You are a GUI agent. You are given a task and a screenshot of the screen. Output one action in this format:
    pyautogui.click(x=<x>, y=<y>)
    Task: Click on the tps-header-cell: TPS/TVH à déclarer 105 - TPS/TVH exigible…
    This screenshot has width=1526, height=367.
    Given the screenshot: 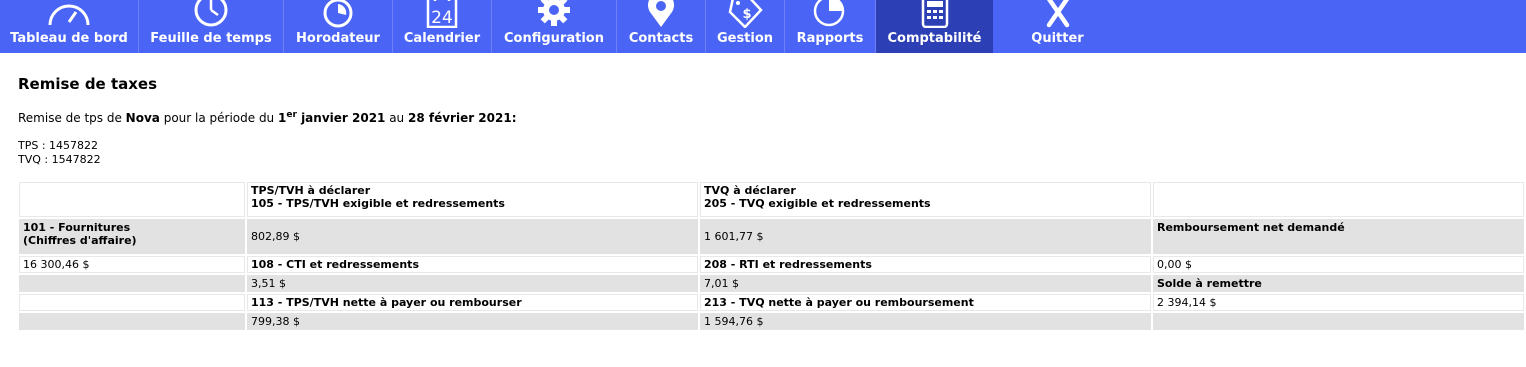 What is the action you would take?
    pyautogui.click(x=472, y=199)
    